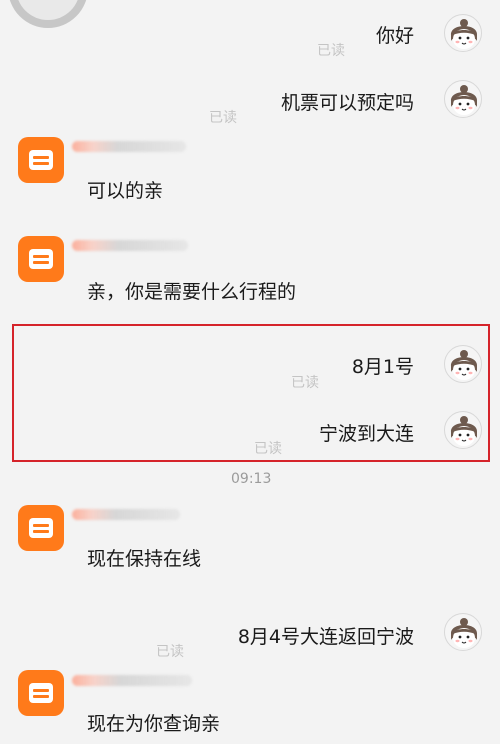 Image resolution: width=500 pixels, height=744 pixels. What do you see at coordinates (366, 434) in the screenshot?
I see `user-message-route: 宁波到大连` at bounding box center [366, 434].